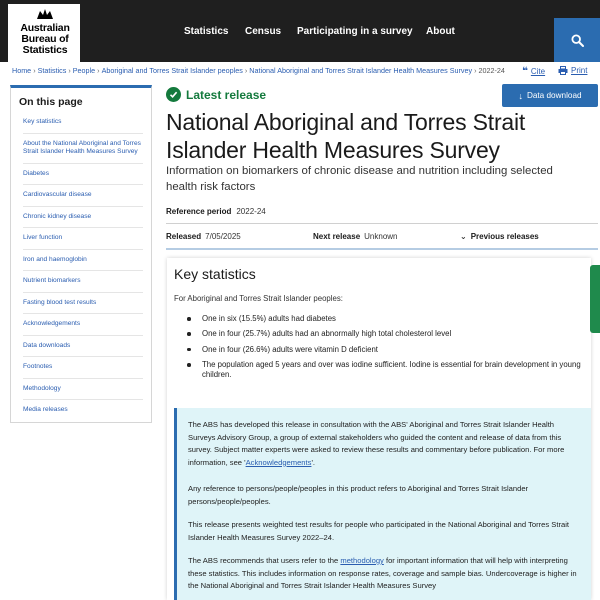  What do you see at coordinates (83, 239) in the screenshot?
I see `sidebar-item-liver: Liver function` at bounding box center [83, 239].